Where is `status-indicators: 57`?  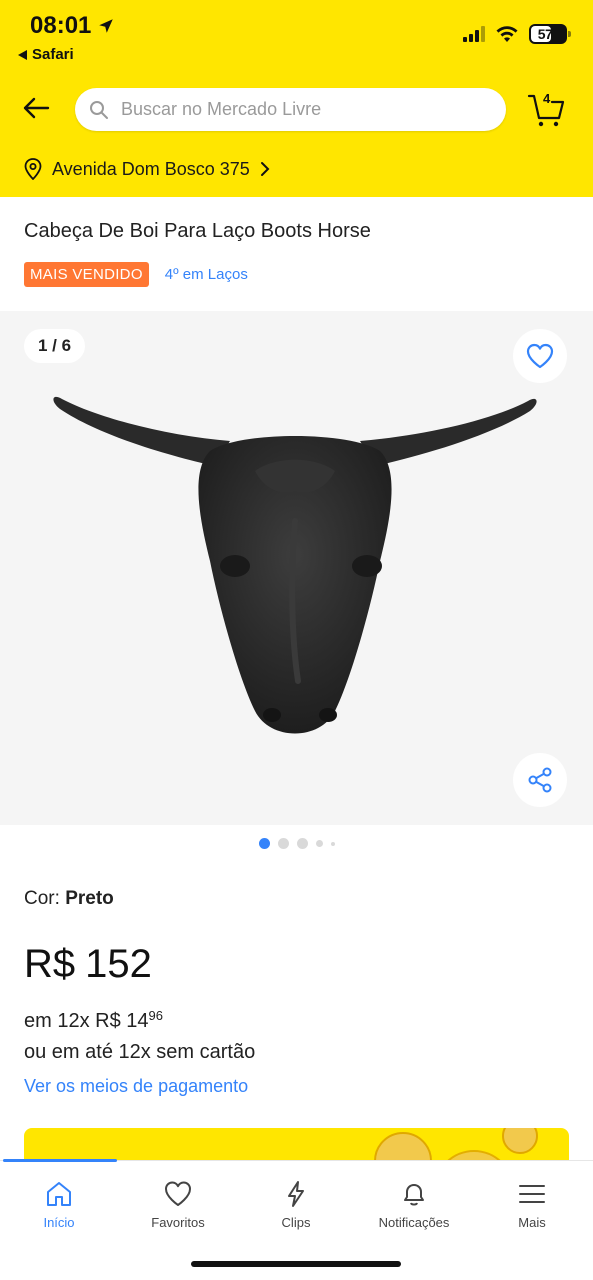 status-indicators: 57 is located at coordinates (517, 34).